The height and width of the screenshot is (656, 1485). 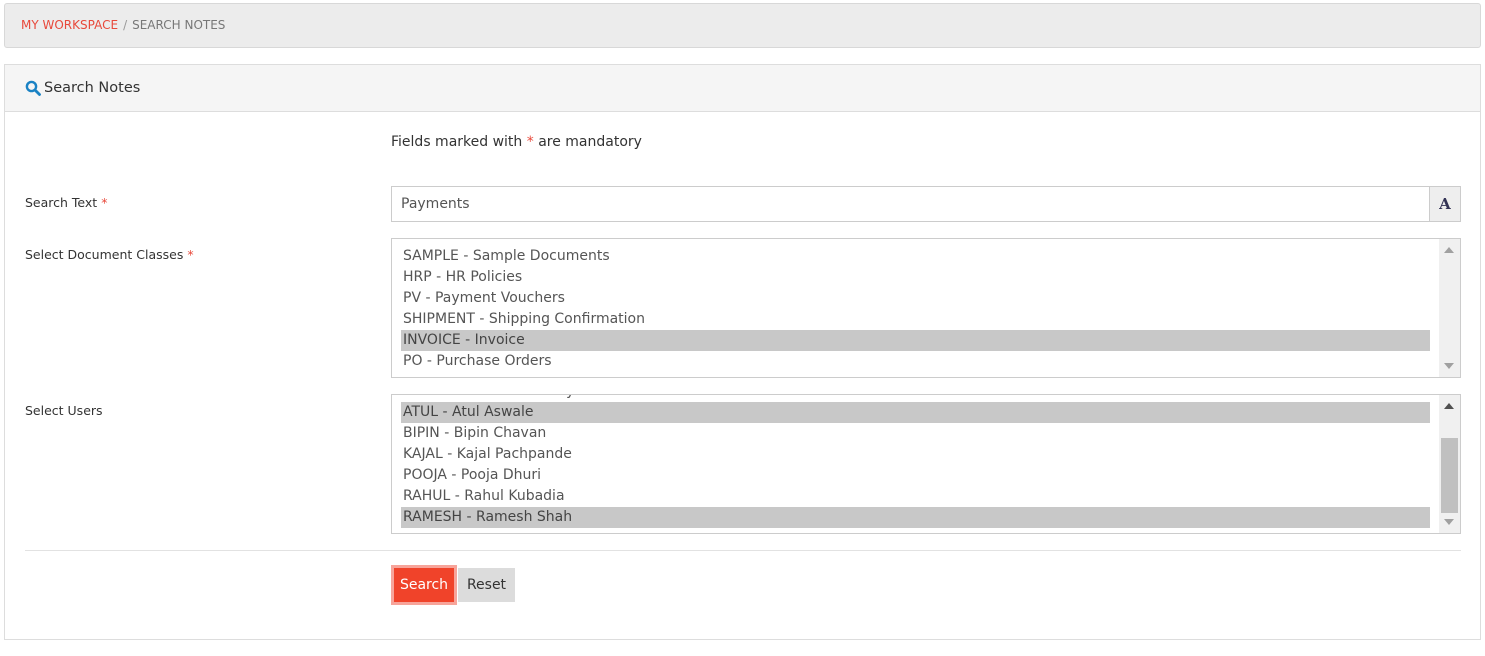 What do you see at coordinates (915, 361) in the screenshot?
I see `list-option: PO - Purchase Orders` at bounding box center [915, 361].